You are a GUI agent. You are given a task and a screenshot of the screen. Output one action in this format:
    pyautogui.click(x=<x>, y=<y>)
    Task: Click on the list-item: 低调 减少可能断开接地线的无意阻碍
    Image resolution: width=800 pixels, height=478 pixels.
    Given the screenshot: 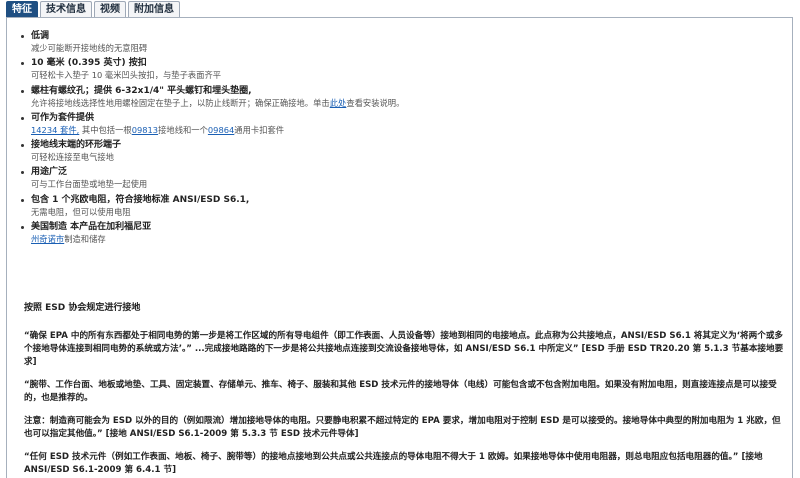 What is the action you would take?
    pyautogui.click(x=399, y=43)
    